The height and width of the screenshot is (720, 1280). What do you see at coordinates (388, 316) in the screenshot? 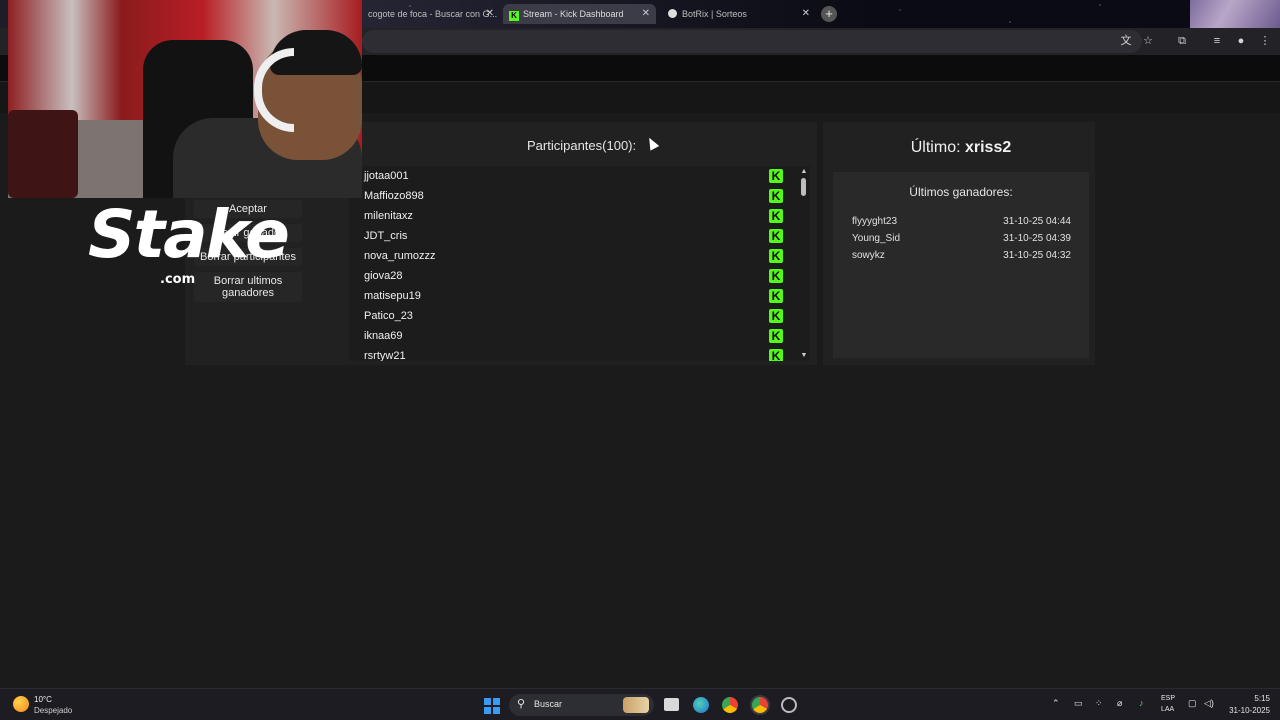
I see `participant-name: Patico_23` at bounding box center [388, 316].